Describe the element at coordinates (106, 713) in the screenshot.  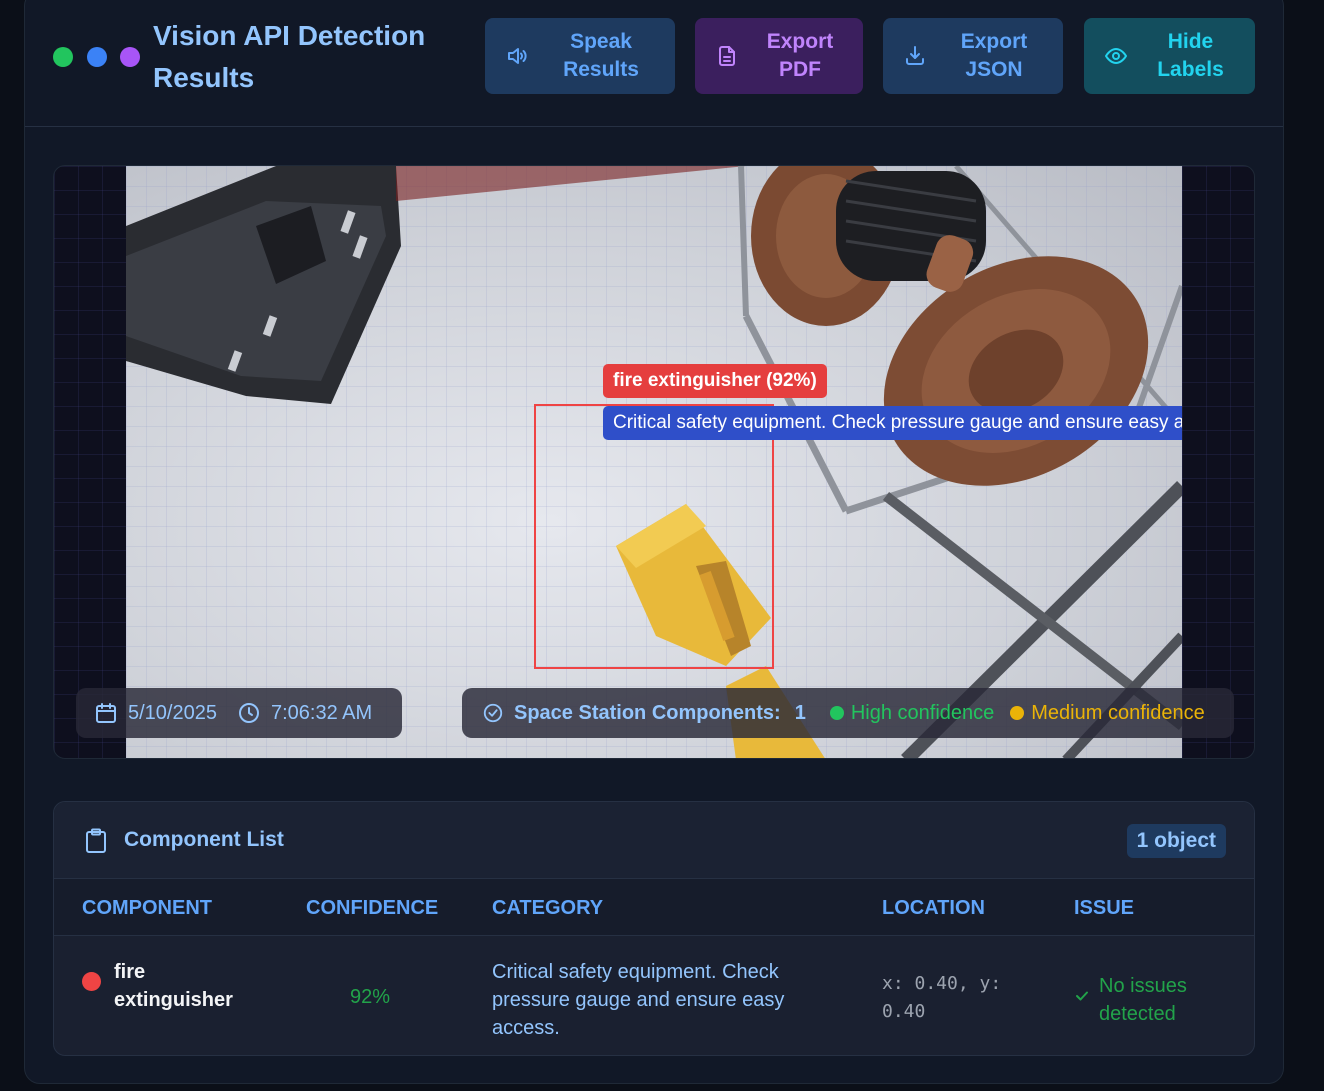
I see `calendar-icon` at that location.